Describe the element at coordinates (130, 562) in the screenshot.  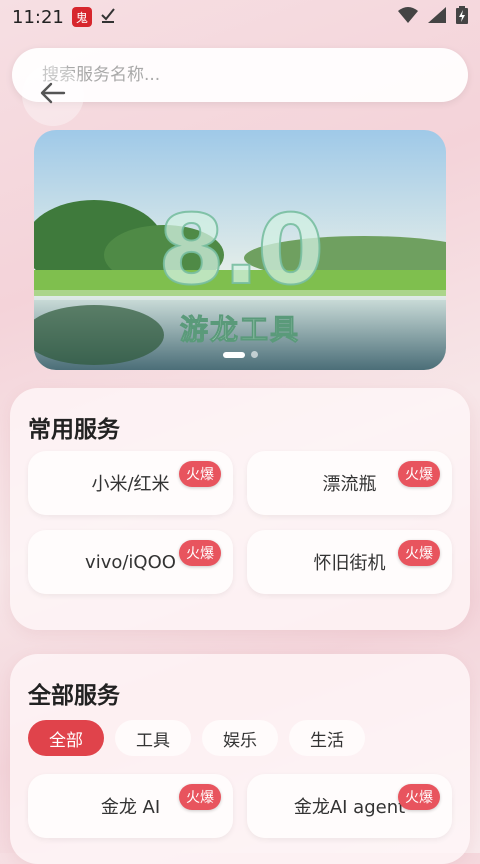
I see `service-card-vivo: vivo/iQOO 火爆` at that location.